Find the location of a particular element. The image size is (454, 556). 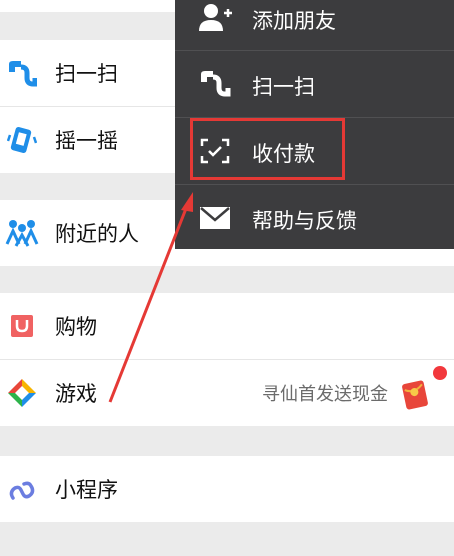

discover-item-label: 扫一扫 is located at coordinates (86, 74).